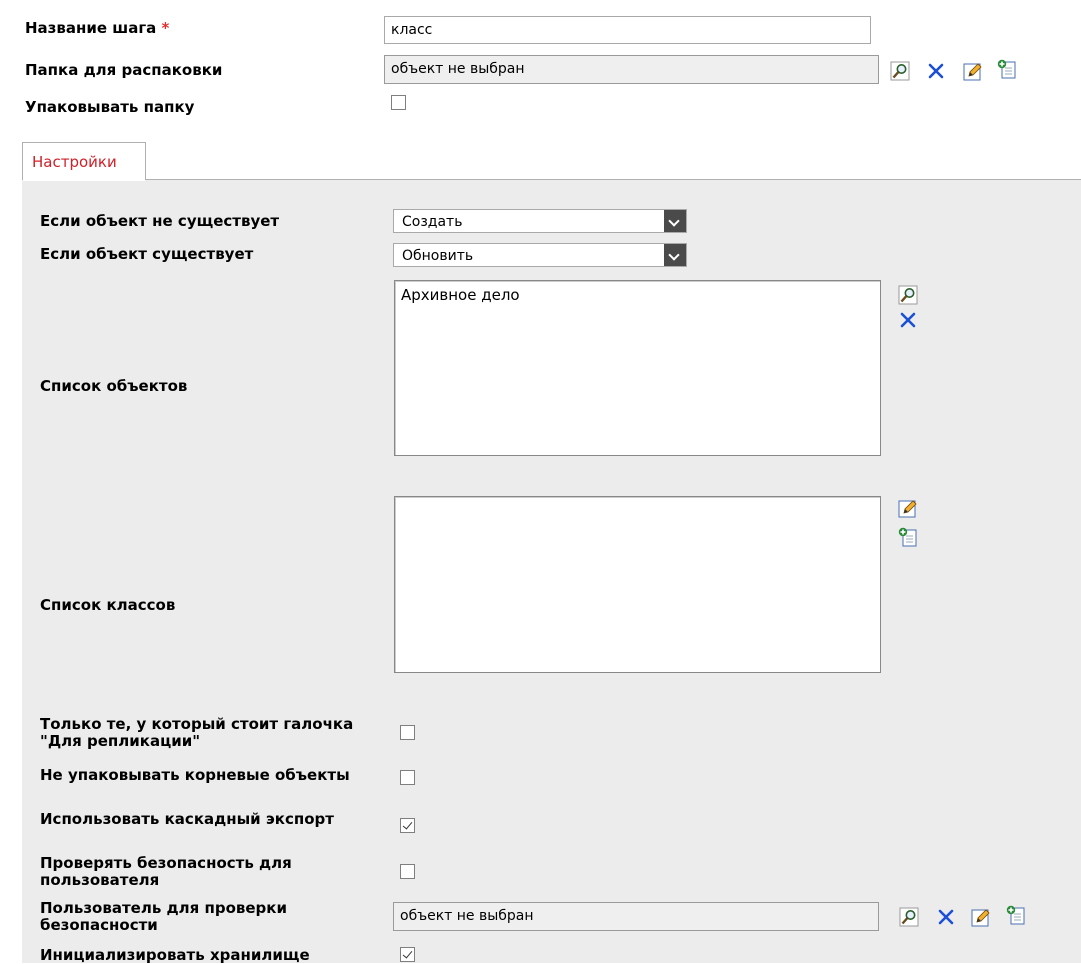 This screenshot has height=964, width=1081. Describe the element at coordinates (160, 221) in the screenshot. I see `if-not-exists-label: Если объект не существует` at that location.